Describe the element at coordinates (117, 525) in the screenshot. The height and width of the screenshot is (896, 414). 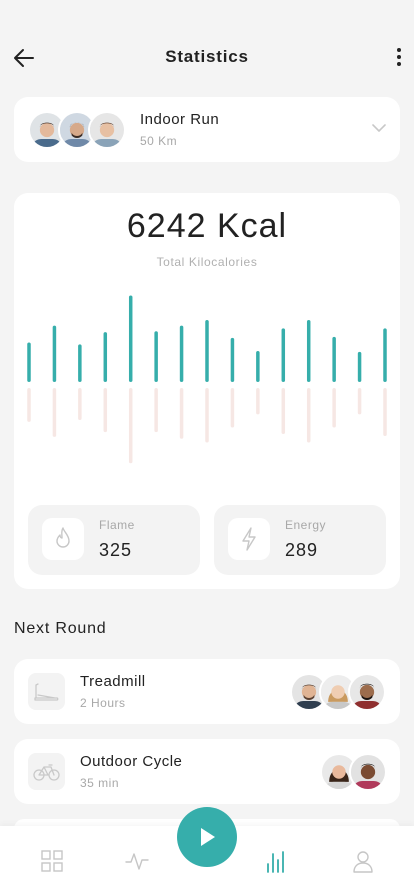
I see `flame-label: Flame` at that location.